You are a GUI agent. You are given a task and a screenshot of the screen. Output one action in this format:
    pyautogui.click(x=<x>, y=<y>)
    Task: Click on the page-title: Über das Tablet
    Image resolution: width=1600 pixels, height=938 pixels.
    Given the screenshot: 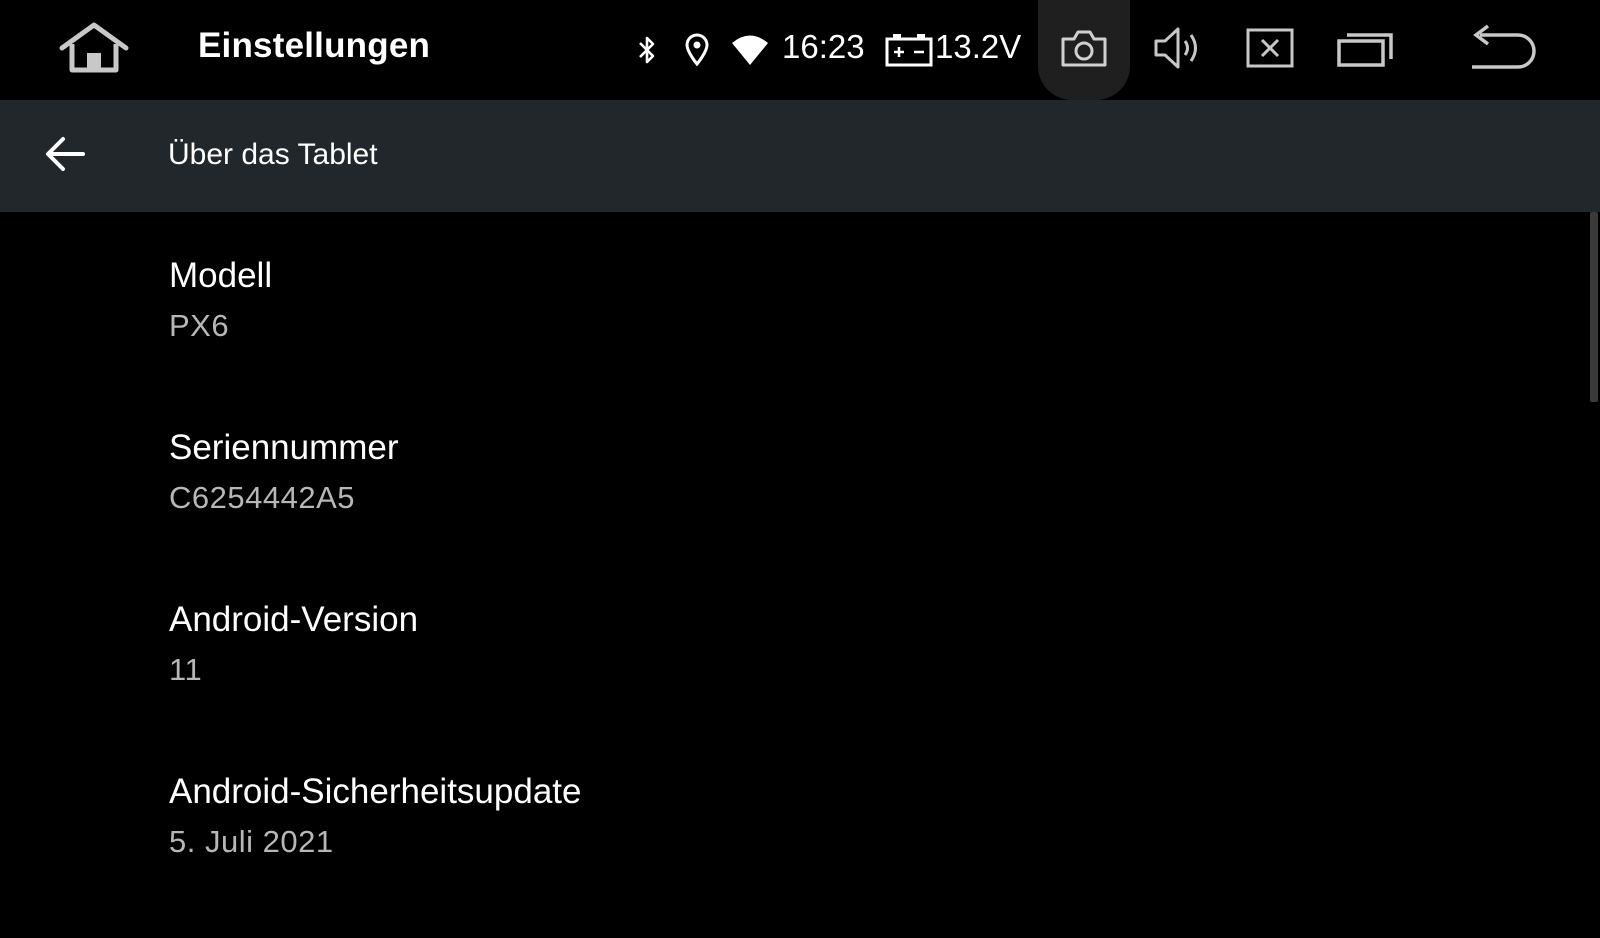 What is the action you would take?
    pyautogui.click(x=273, y=154)
    